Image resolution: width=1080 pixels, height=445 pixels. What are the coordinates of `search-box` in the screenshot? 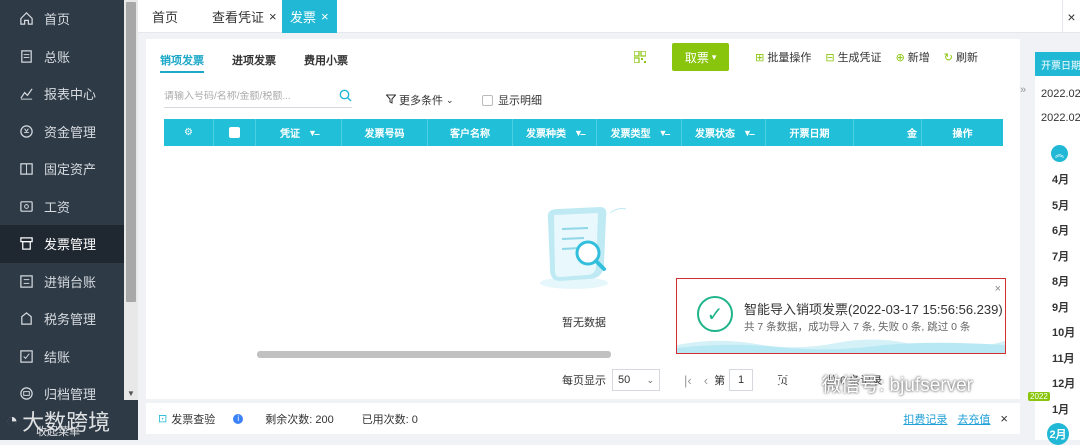 It's located at (258, 97).